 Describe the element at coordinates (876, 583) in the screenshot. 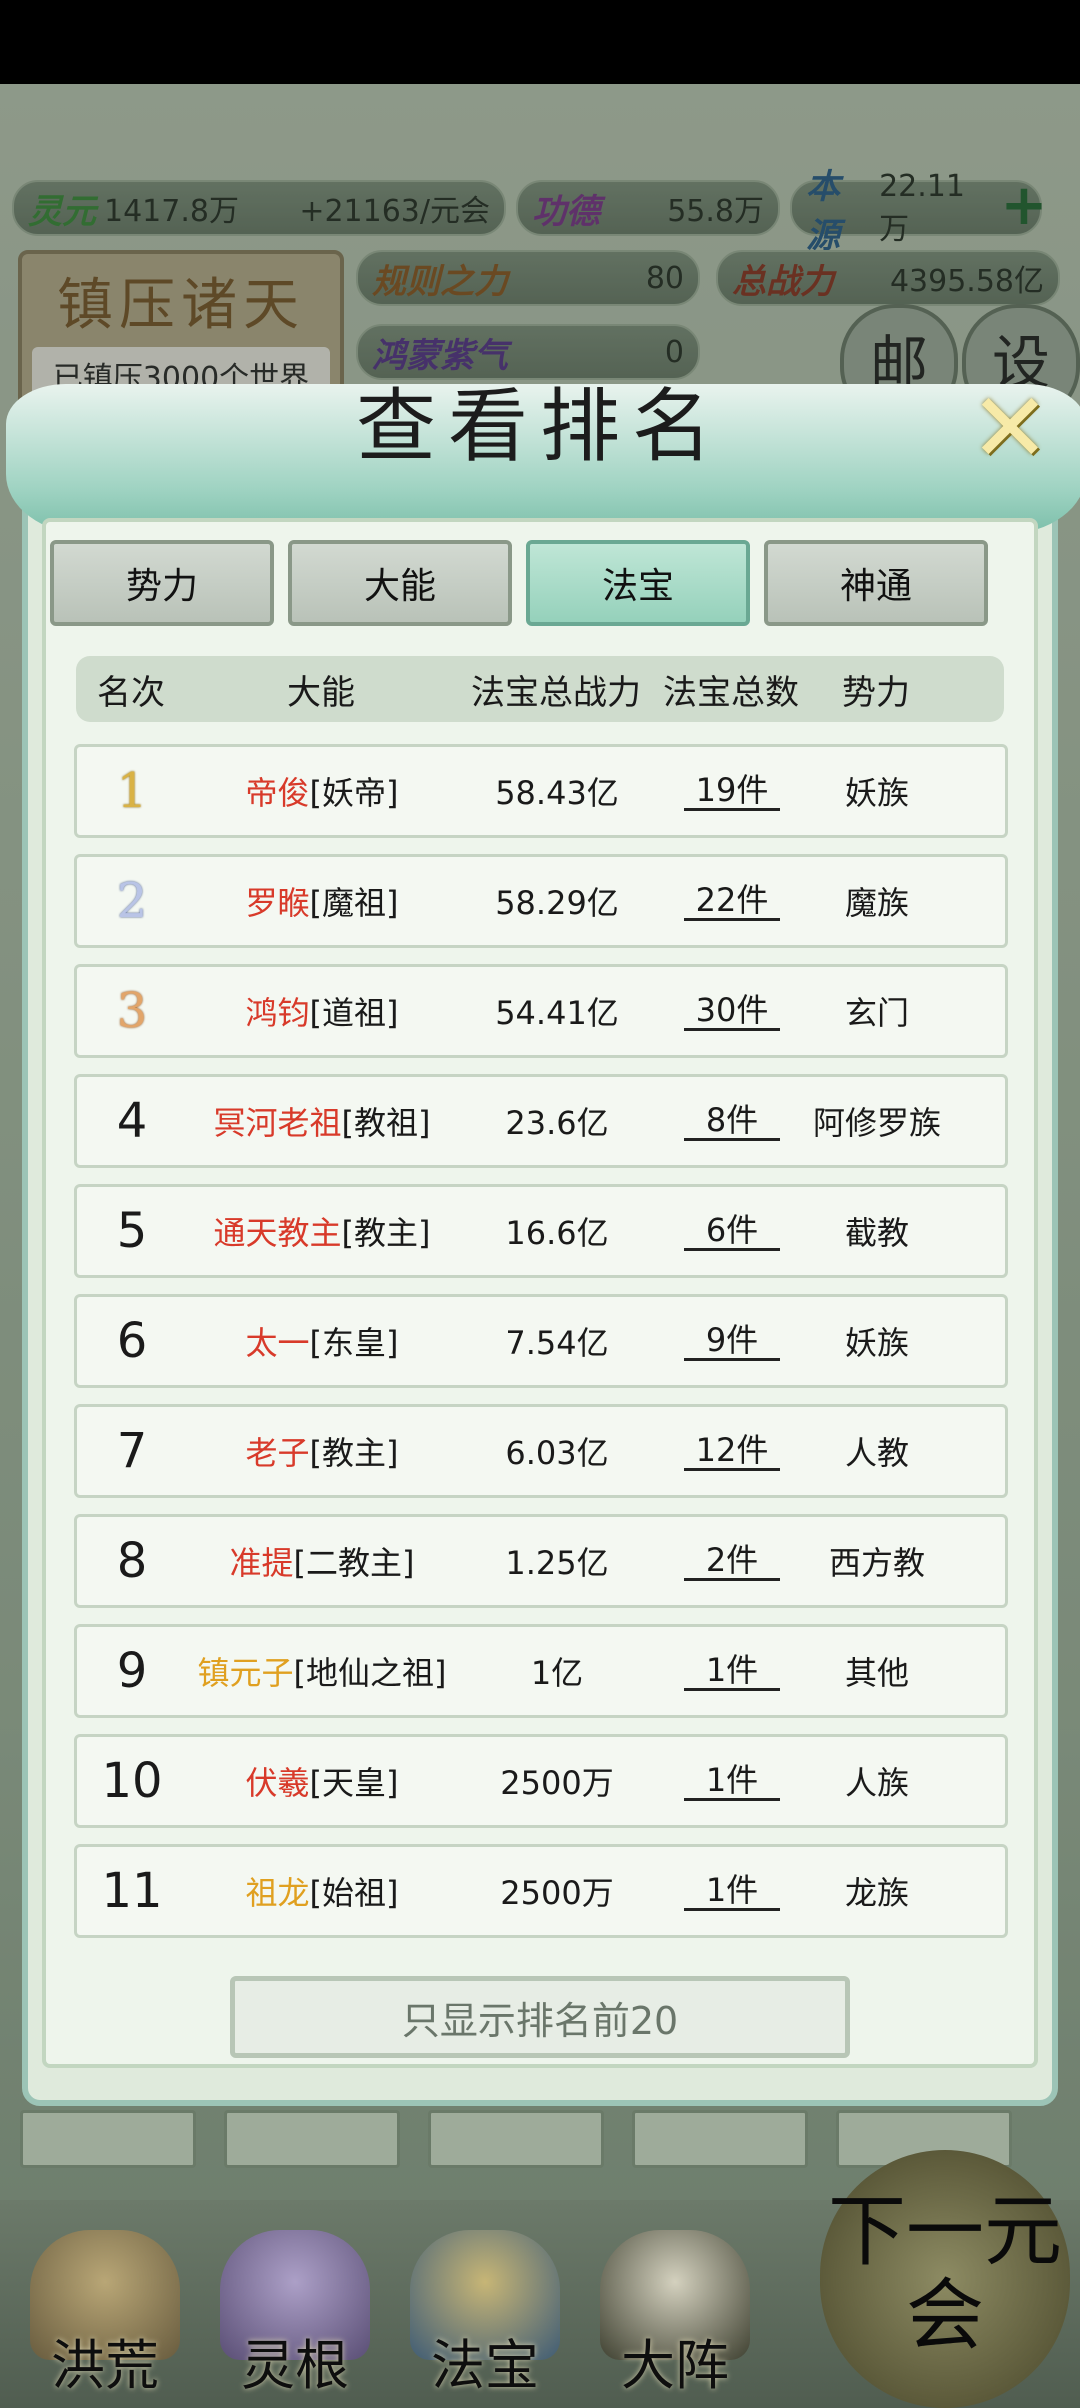

I see `tab-shentong: 神通` at that location.